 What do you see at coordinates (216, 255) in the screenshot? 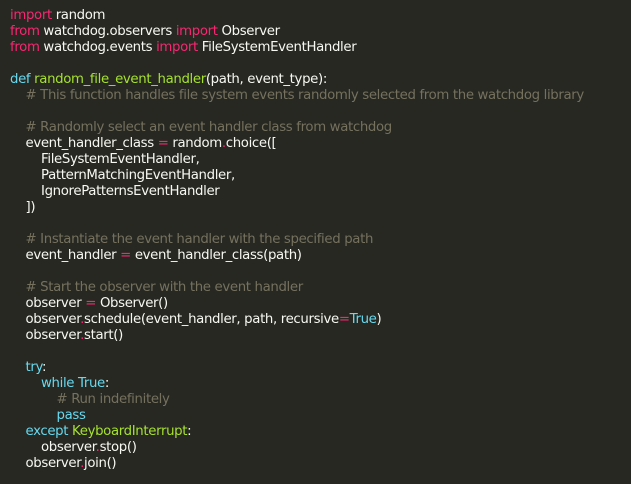
I see `code-token: event_handler_class(path)` at bounding box center [216, 255].